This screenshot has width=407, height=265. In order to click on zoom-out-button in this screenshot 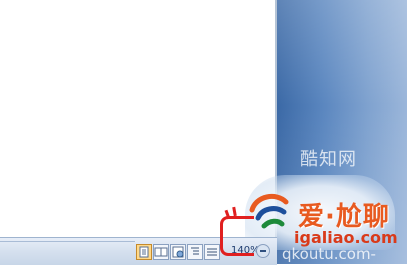, I will do `click(263, 251)`.